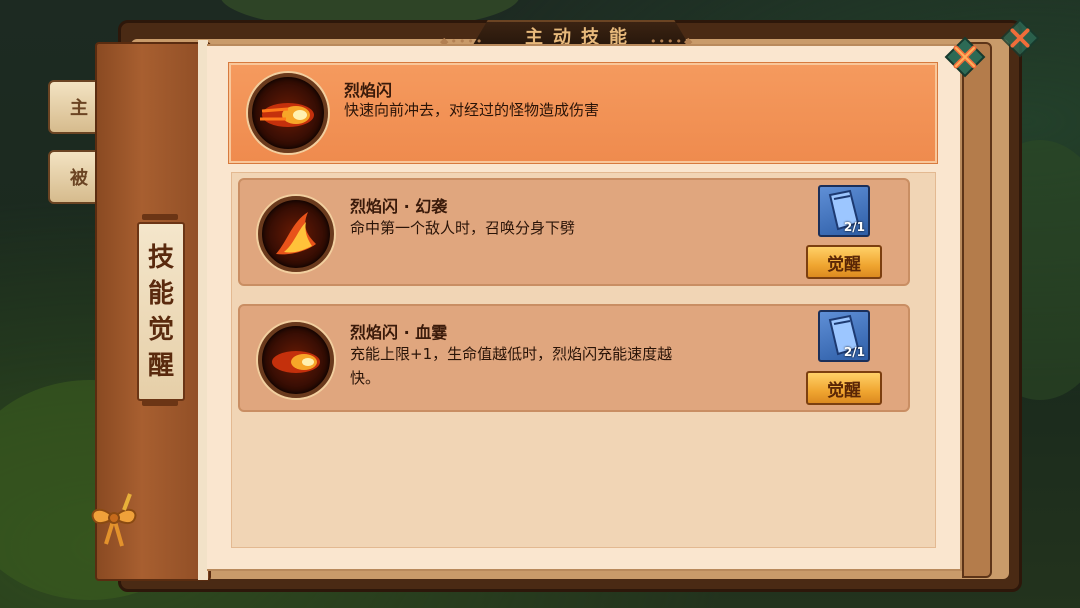  Describe the element at coordinates (399, 332) in the screenshot. I see `awakening-name: 烈焰闪 · 血霎` at that location.